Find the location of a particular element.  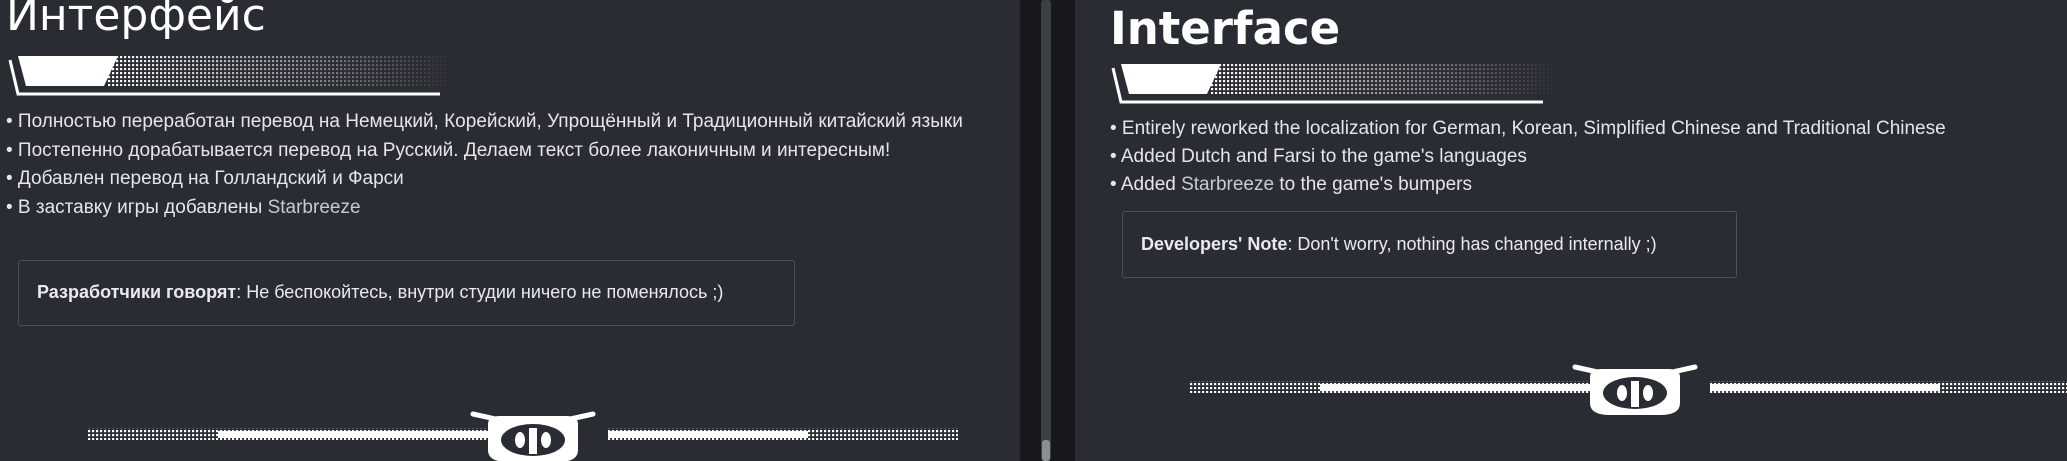

list-item-text: • Added is located at coordinates (1146, 184).